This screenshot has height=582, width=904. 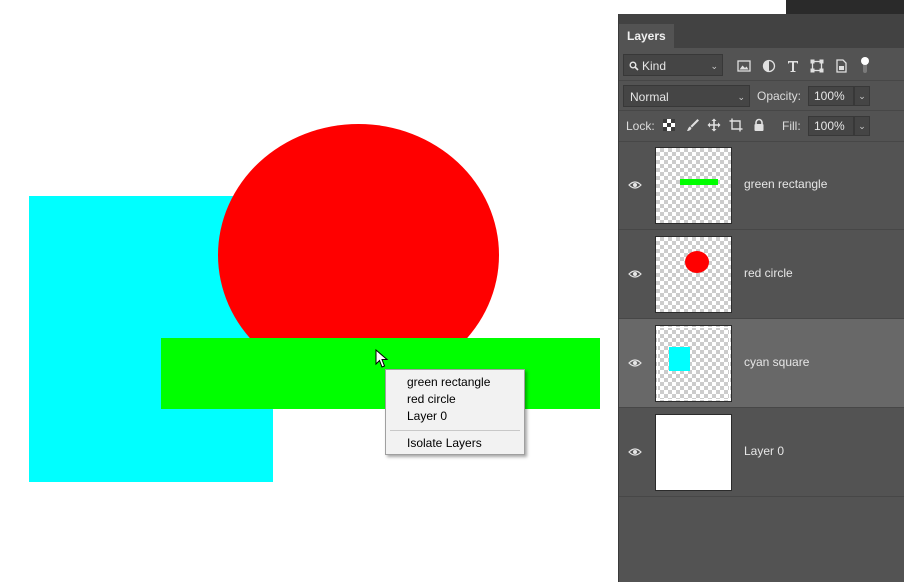 I want to click on thumbnail-red-circle, so click(x=697, y=262).